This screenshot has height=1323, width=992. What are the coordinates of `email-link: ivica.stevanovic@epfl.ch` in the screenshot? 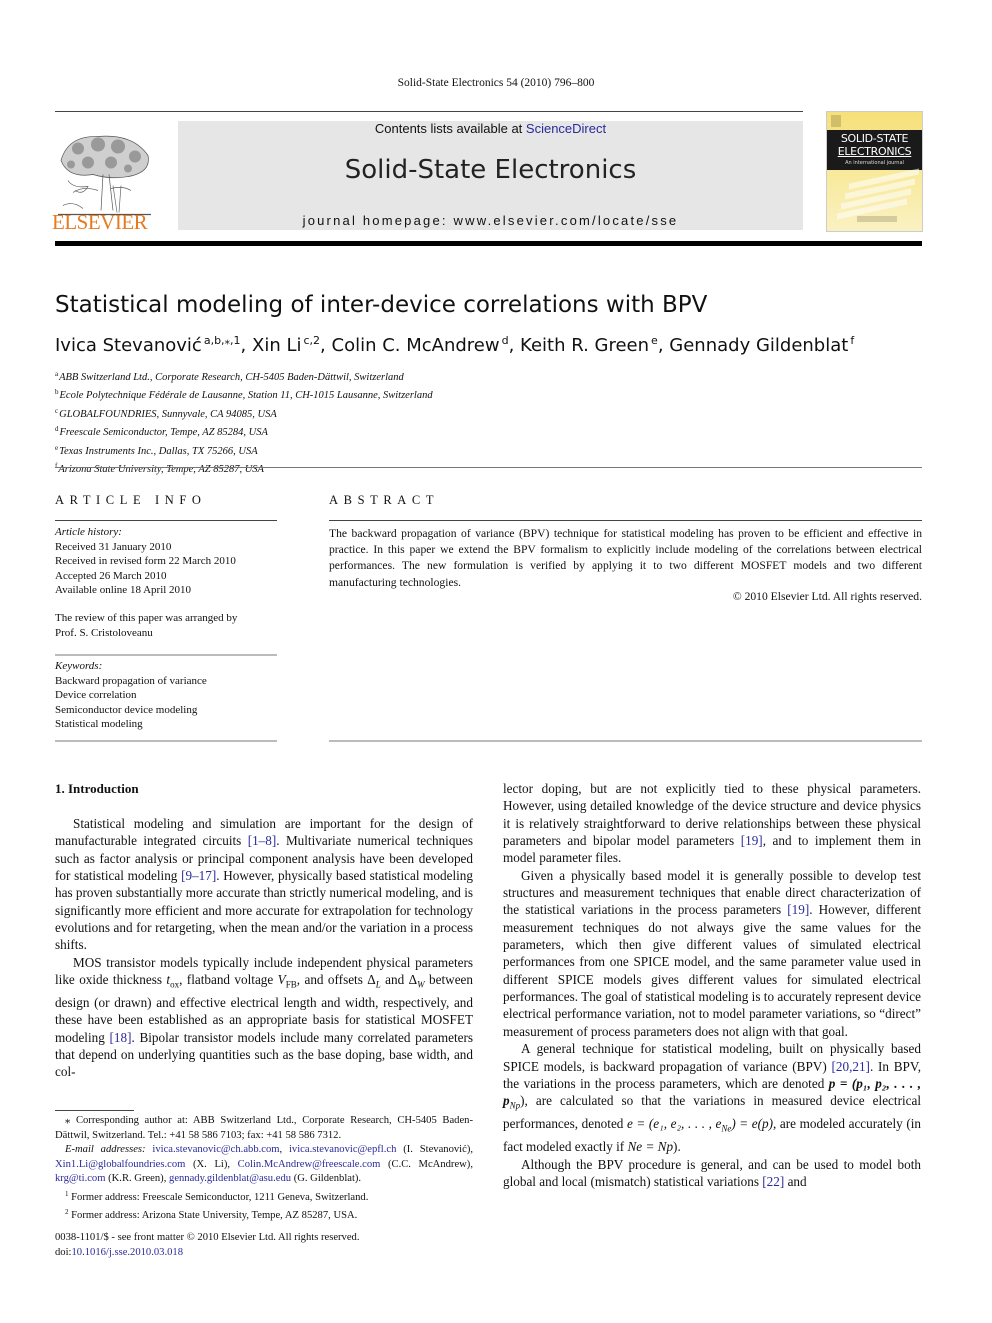 It's located at (342, 1149).